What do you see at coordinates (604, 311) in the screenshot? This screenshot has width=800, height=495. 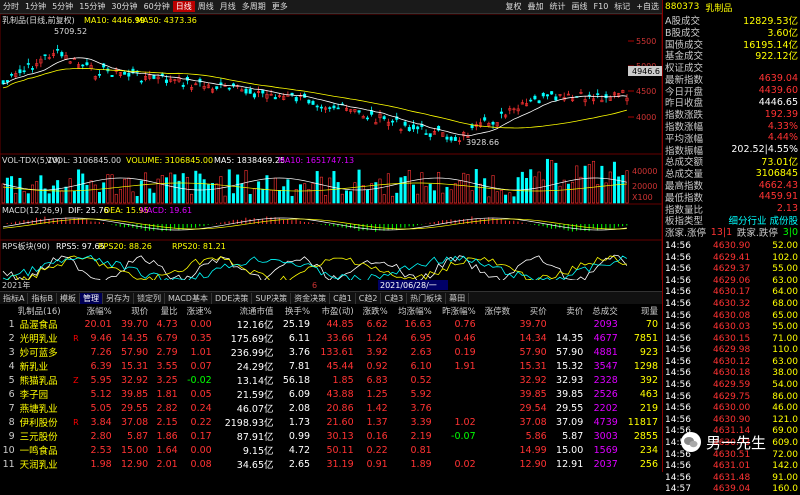 I see `col-header-16: 总成交` at bounding box center [604, 311].